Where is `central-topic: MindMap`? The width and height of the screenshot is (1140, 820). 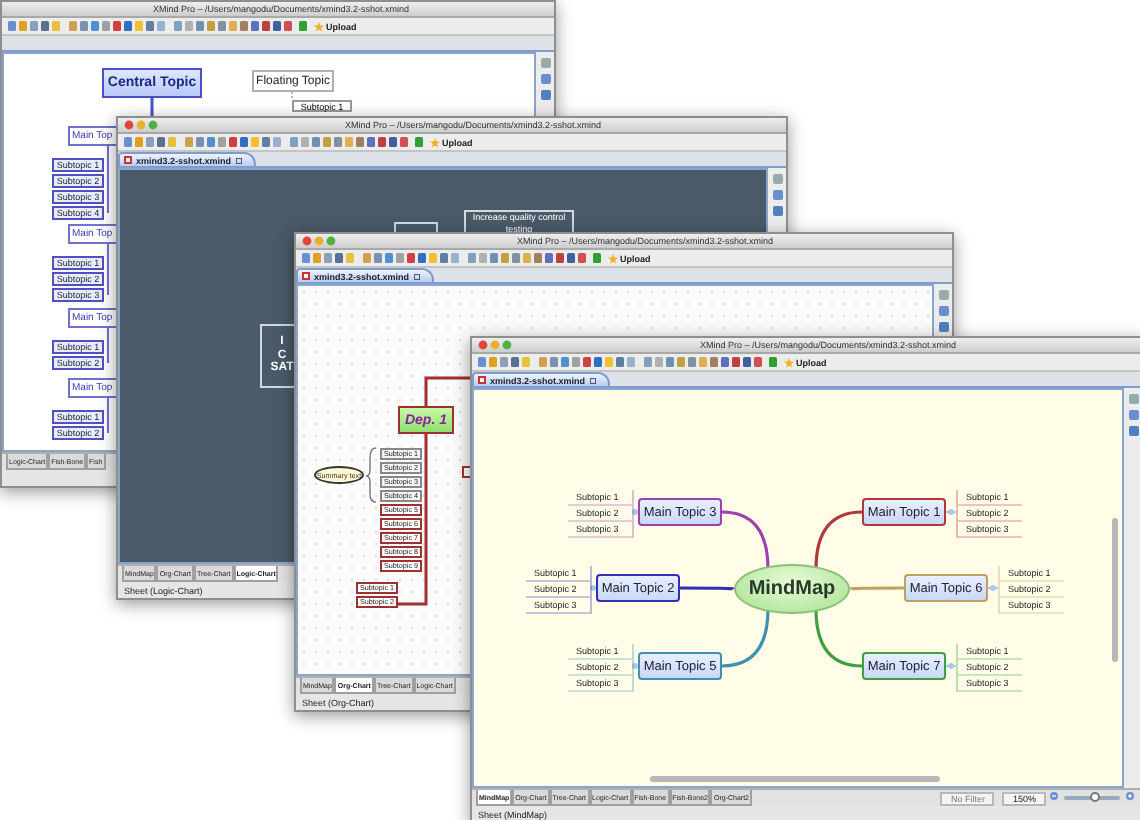 central-topic: MindMap is located at coordinates (792, 589).